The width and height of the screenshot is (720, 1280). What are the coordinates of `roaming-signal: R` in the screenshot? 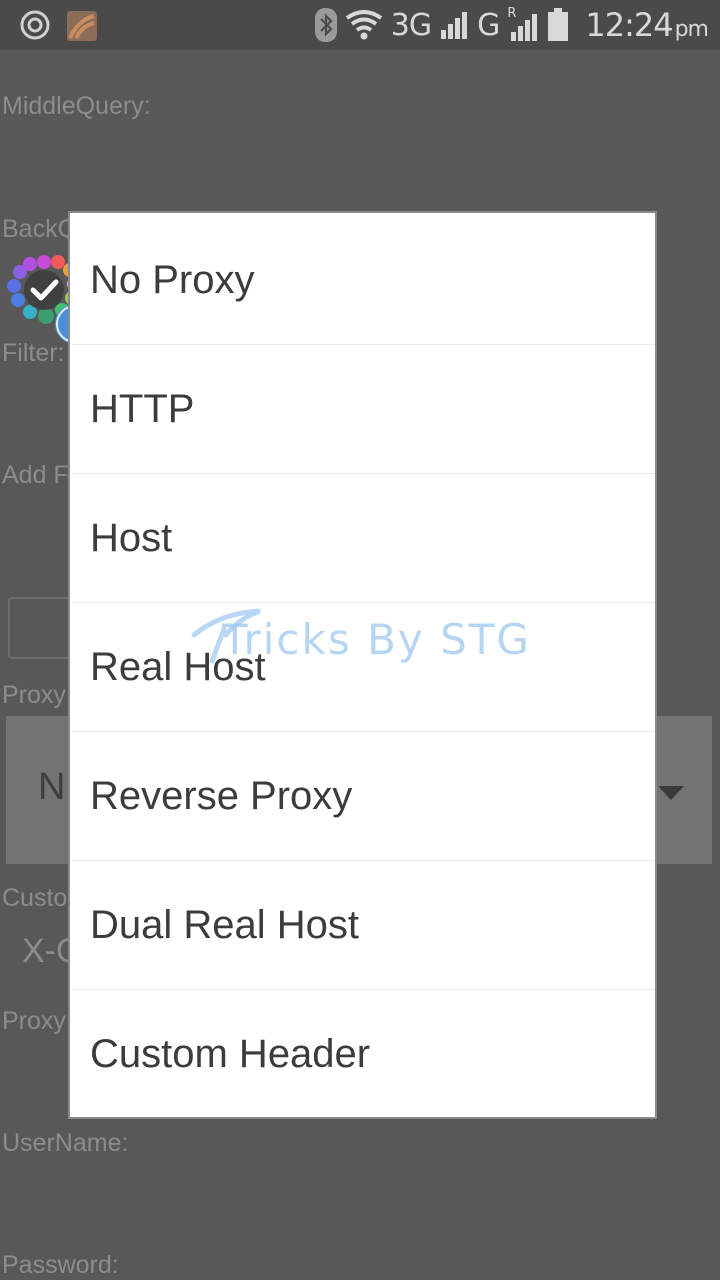 It's located at (523, 24).